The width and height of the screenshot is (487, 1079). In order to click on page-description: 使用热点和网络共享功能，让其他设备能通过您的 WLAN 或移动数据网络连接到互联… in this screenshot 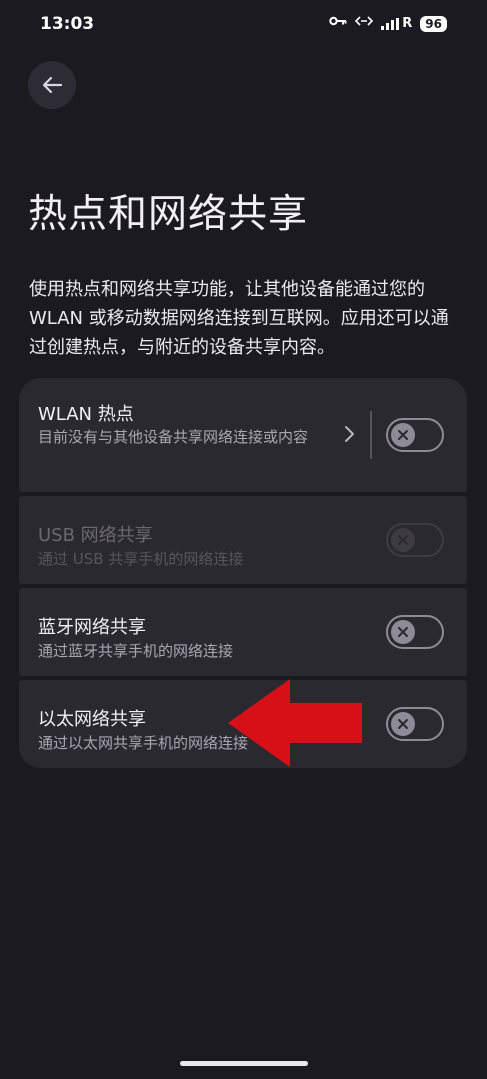, I will do `click(239, 318)`.